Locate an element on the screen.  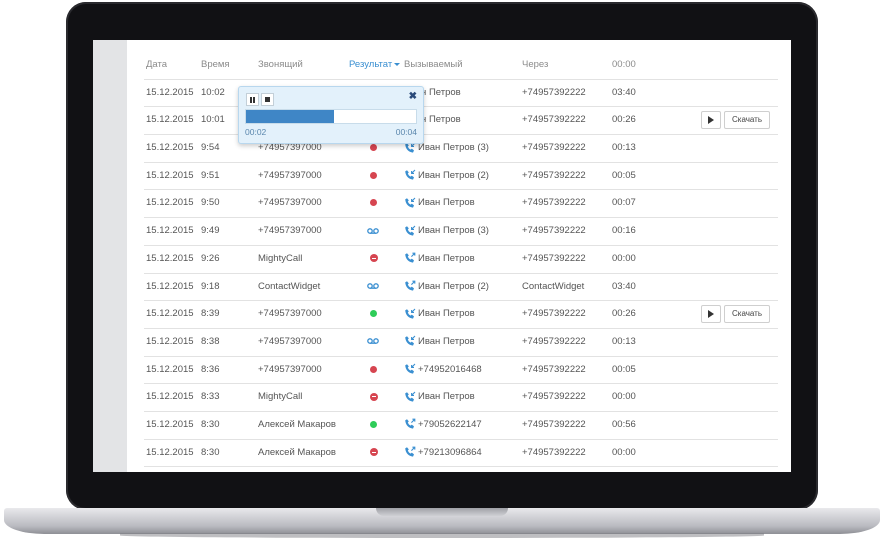
answered-call-icon is located at coordinates (373, 424).